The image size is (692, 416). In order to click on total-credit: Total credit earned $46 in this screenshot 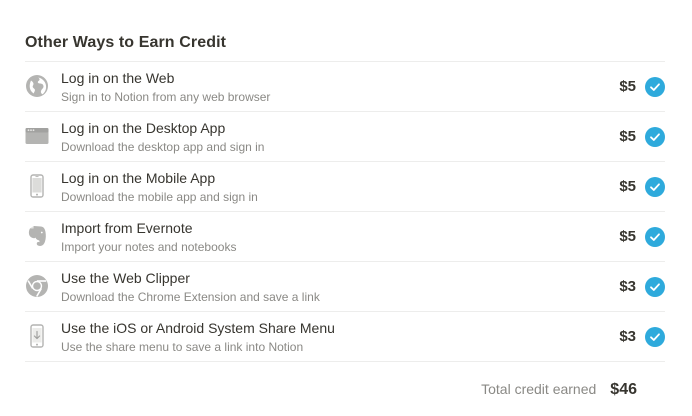, I will do `click(559, 390)`.